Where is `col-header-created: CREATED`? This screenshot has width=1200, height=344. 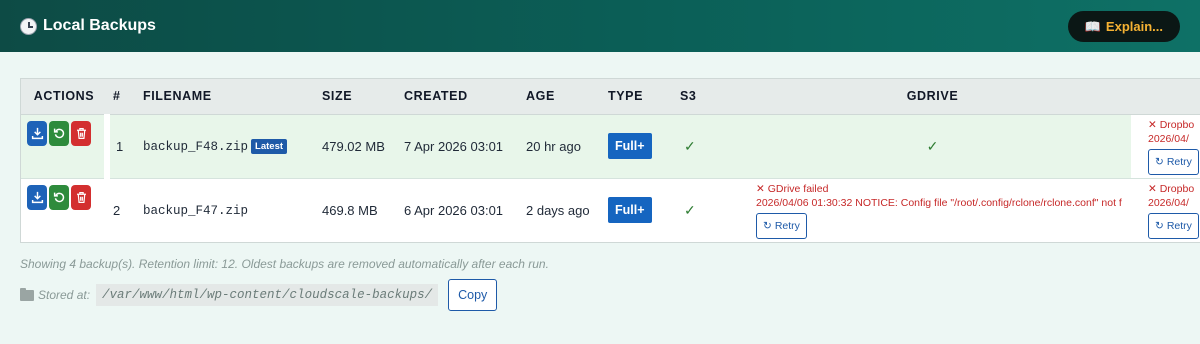
col-header-created: CREATED is located at coordinates (459, 97).